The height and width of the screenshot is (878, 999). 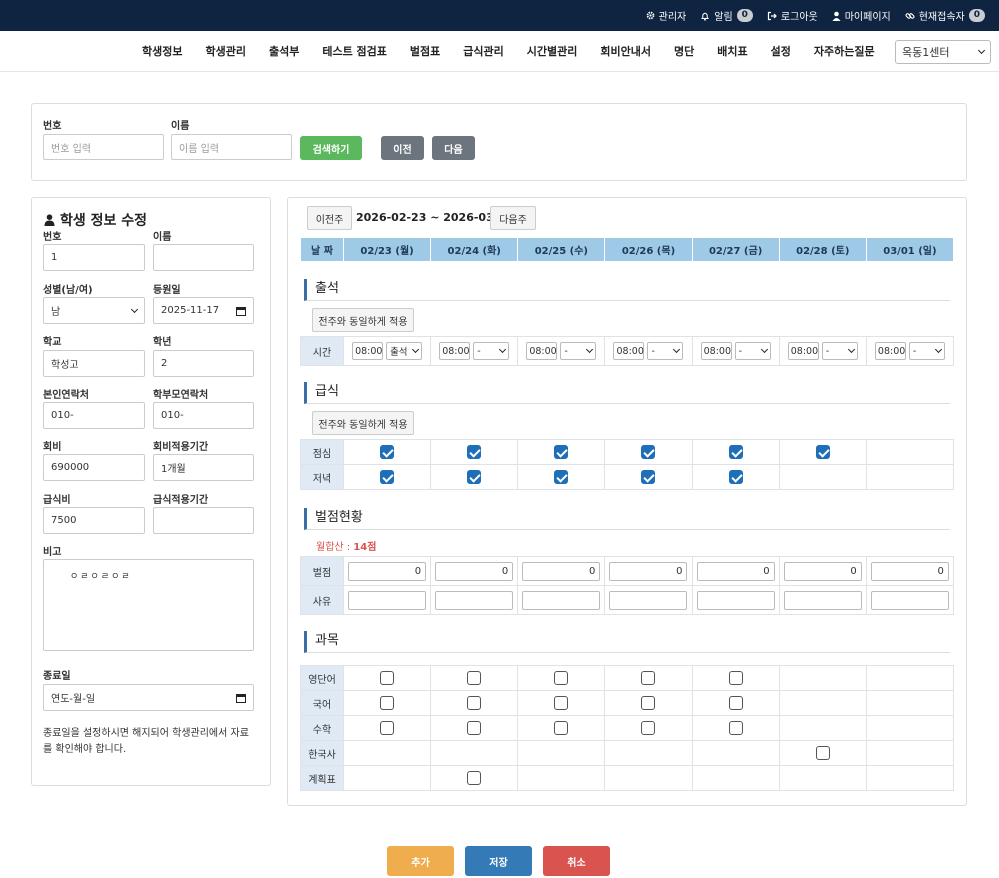 What do you see at coordinates (498, 861) in the screenshot?
I see `save-button: 저장` at bounding box center [498, 861].